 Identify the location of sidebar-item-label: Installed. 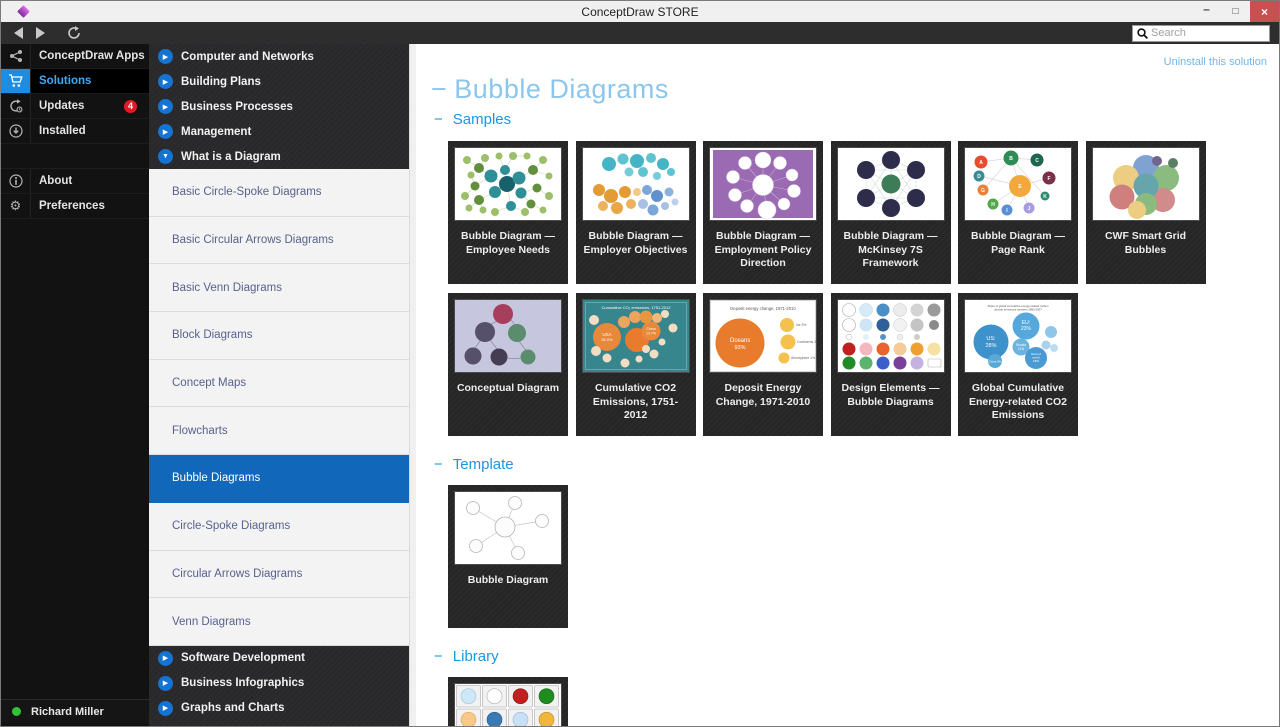
(62, 131).